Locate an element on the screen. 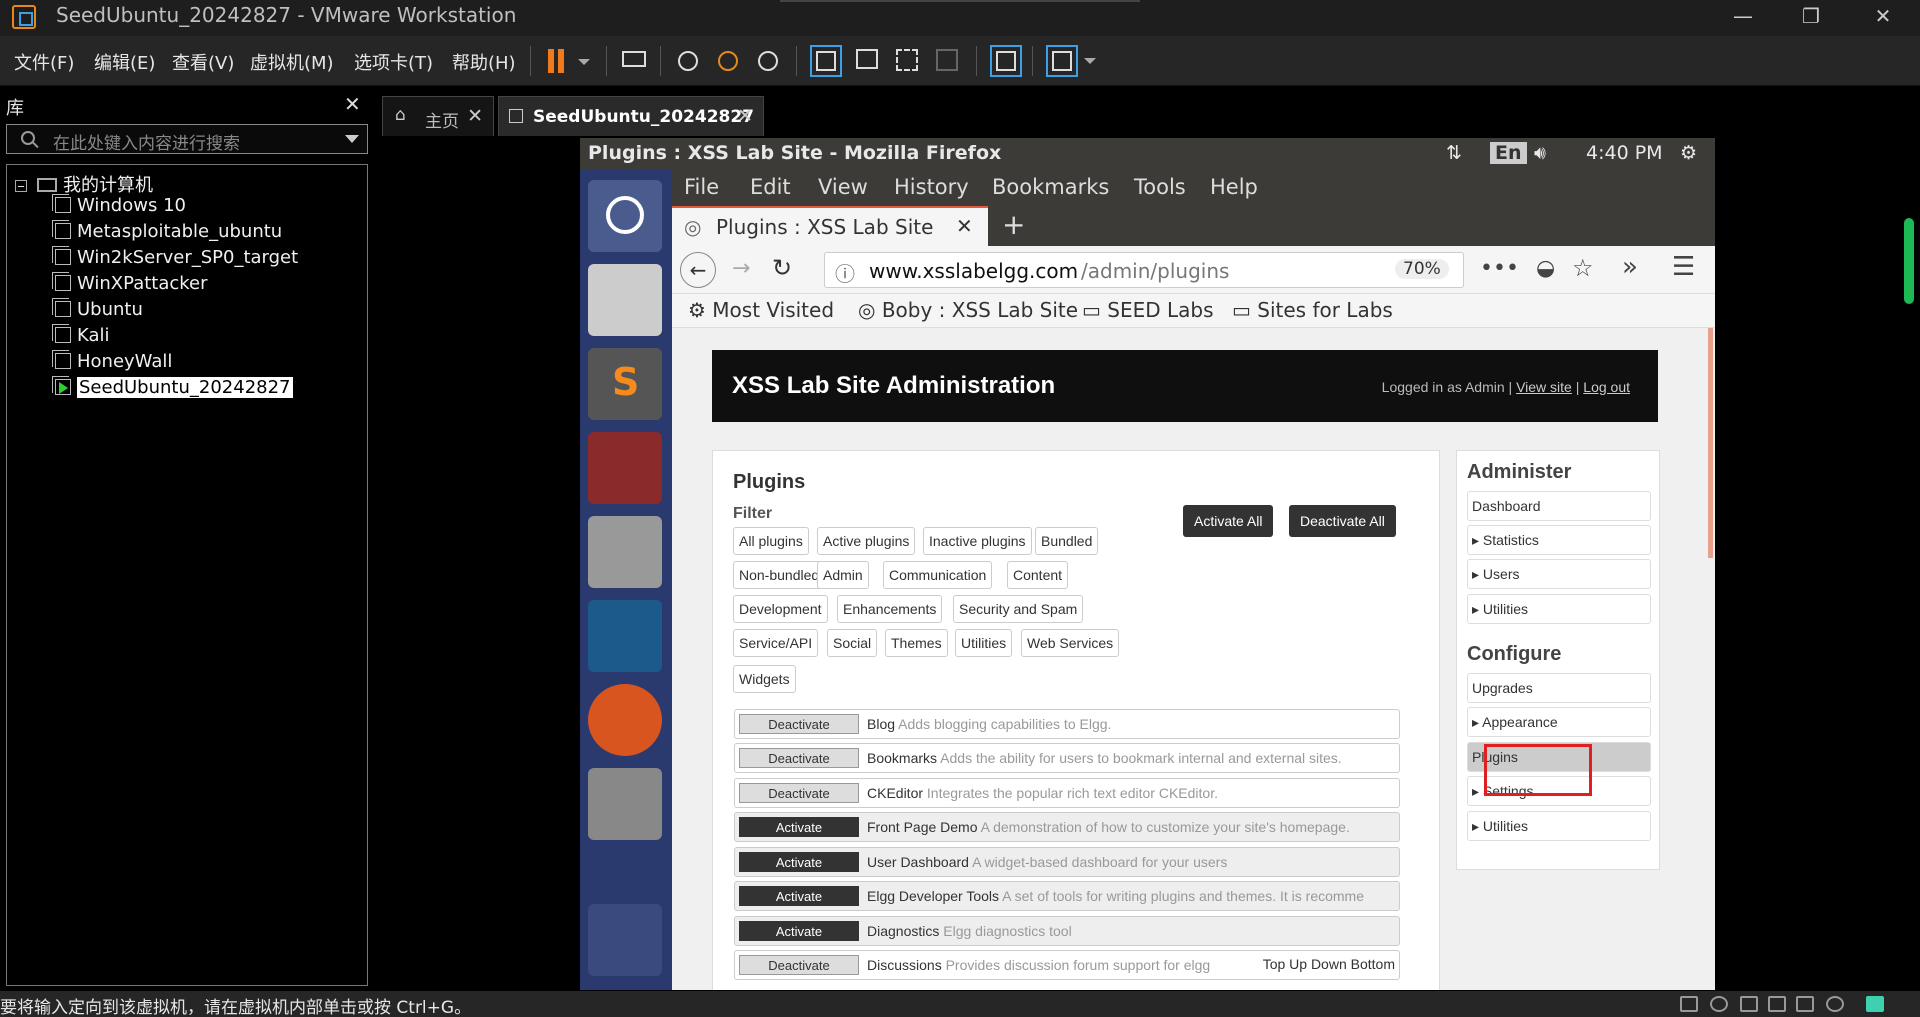 This screenshot has height=1017, width=1920. bookmark-most-visited: ⚙ Most Visited is located at coordinates (761, 310).